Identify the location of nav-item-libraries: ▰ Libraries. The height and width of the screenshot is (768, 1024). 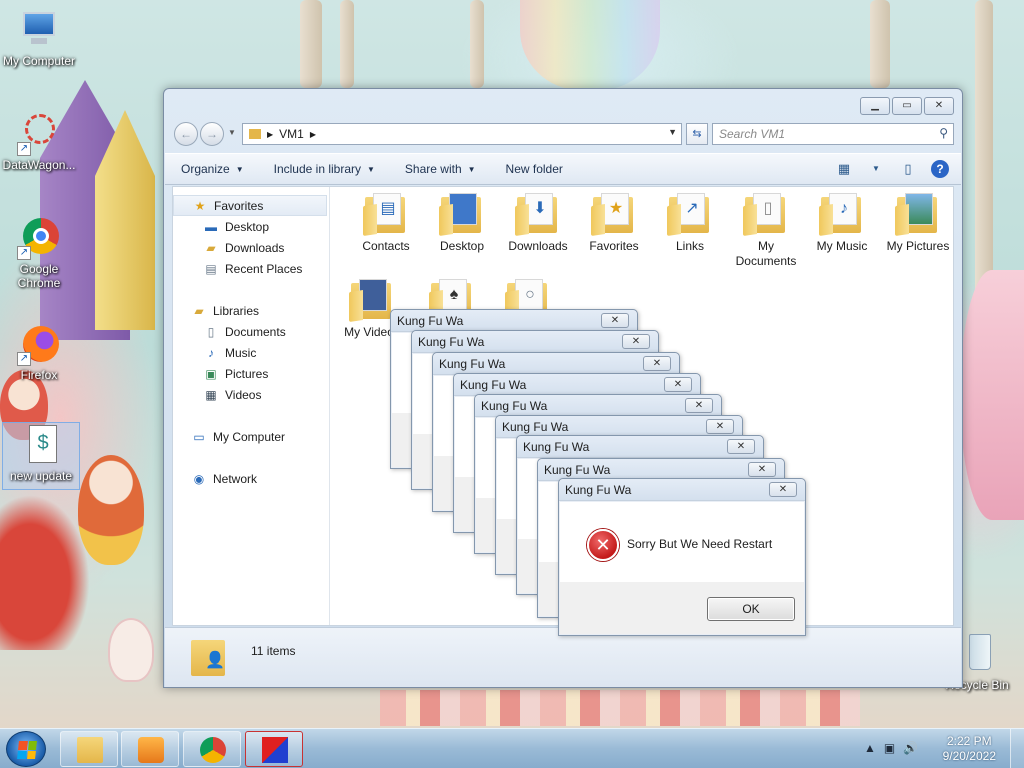
(251, 310).